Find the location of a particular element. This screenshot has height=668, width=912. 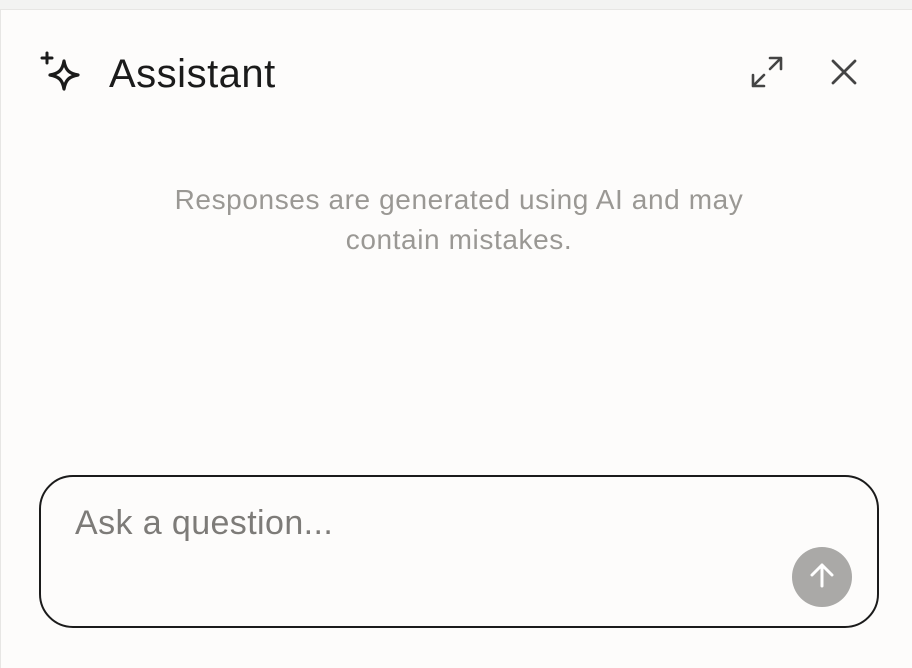

arrow-up-icon is located at coordinates (822, 577).